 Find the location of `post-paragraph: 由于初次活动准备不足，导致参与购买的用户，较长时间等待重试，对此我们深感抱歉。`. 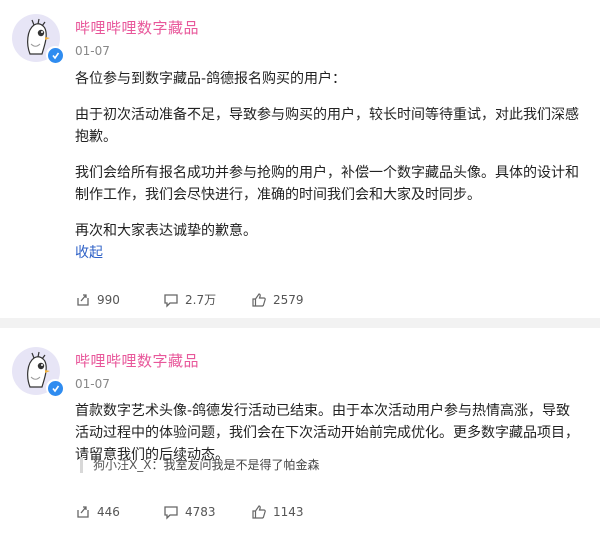

post-paragraph: 由于初次活动准备不足，导致参与购买的用户，较长时间等待重试，对此我们深感抱歉。 is located at coordinates (327, 126).